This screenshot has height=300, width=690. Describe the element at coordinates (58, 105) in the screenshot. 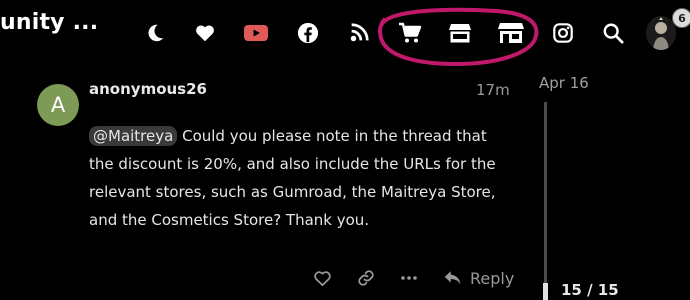

I see `post-author-avatar: A` at that location.